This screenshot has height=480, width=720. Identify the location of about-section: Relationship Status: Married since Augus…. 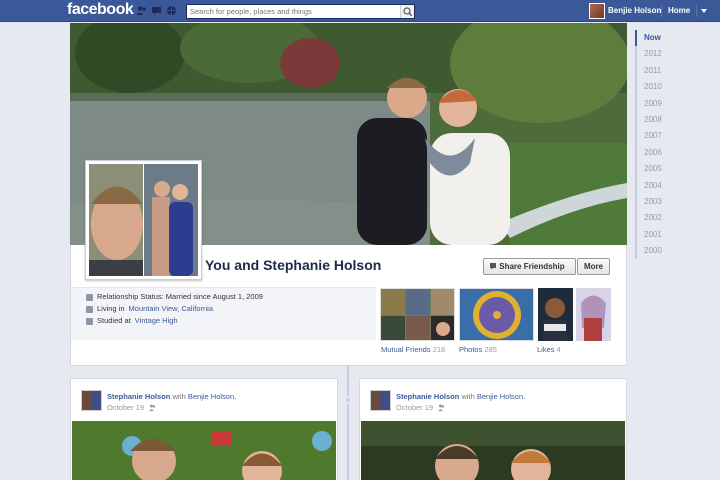
(223, 313).